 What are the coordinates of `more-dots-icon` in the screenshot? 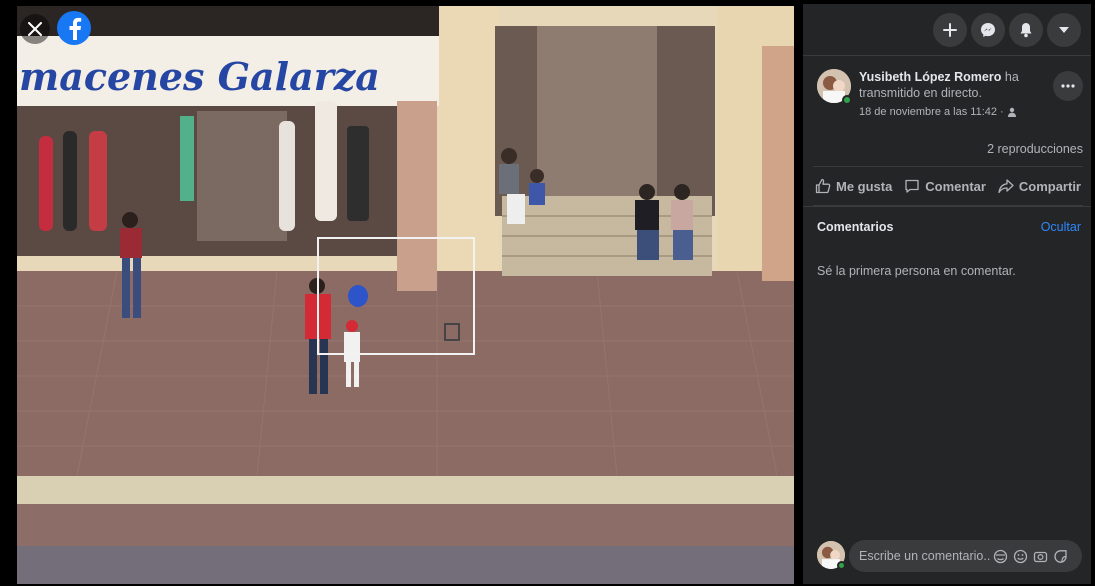 It's located at (1068, 86).